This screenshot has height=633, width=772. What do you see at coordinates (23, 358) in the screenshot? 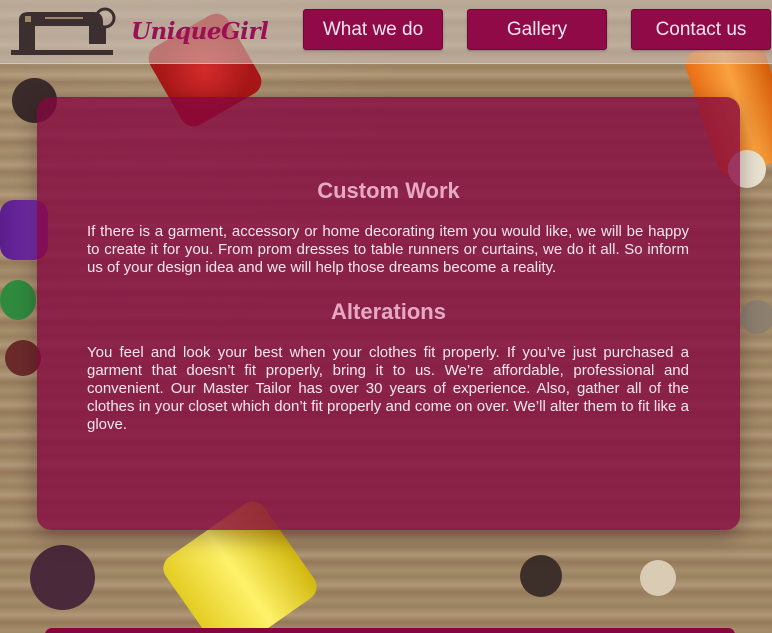
I see `button-brown` at bounding box center [23, 358].